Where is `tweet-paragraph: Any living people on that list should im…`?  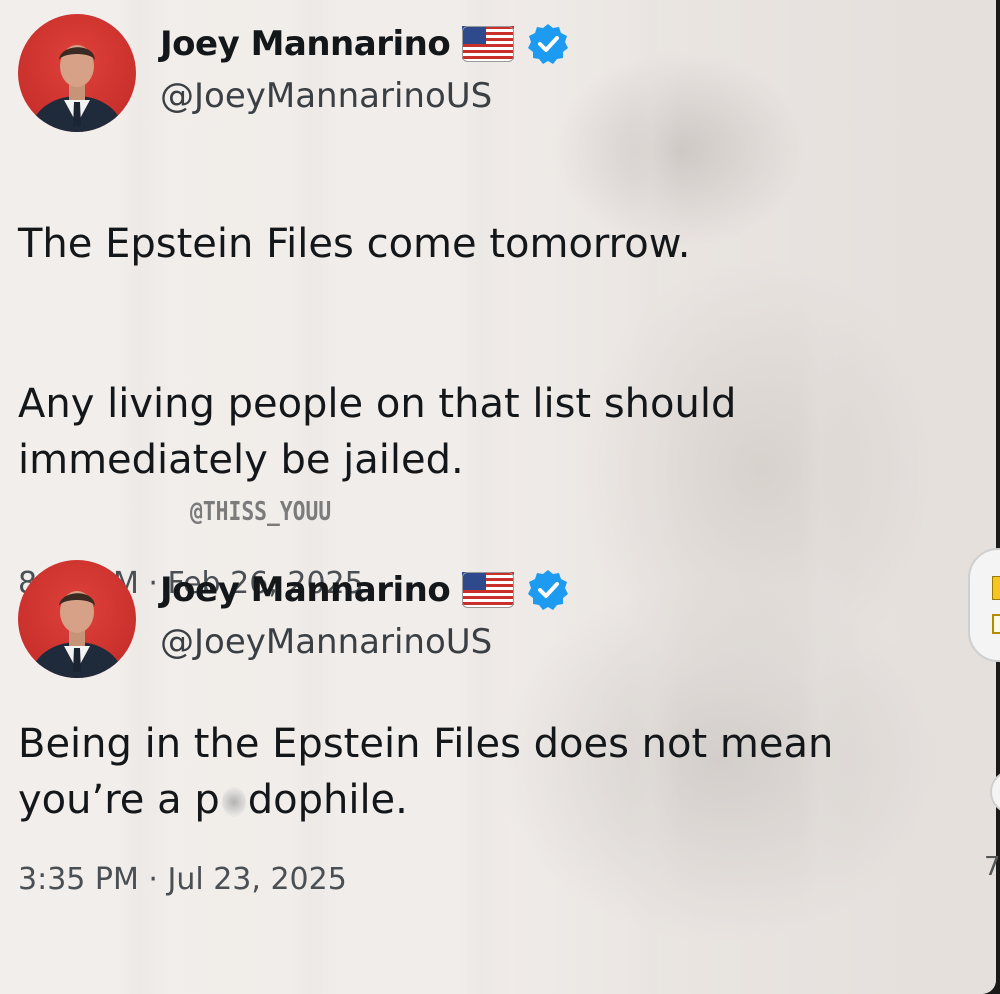 tweet-paragraph: Any living people on that list should im… is located at coordinates (377, 432).